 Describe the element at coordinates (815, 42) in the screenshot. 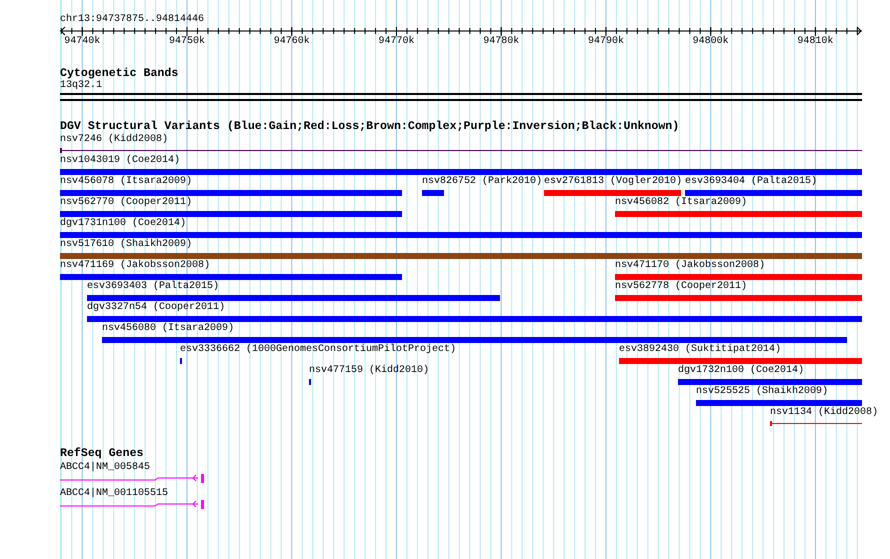

I see `tick-label: 94810k` at that location.